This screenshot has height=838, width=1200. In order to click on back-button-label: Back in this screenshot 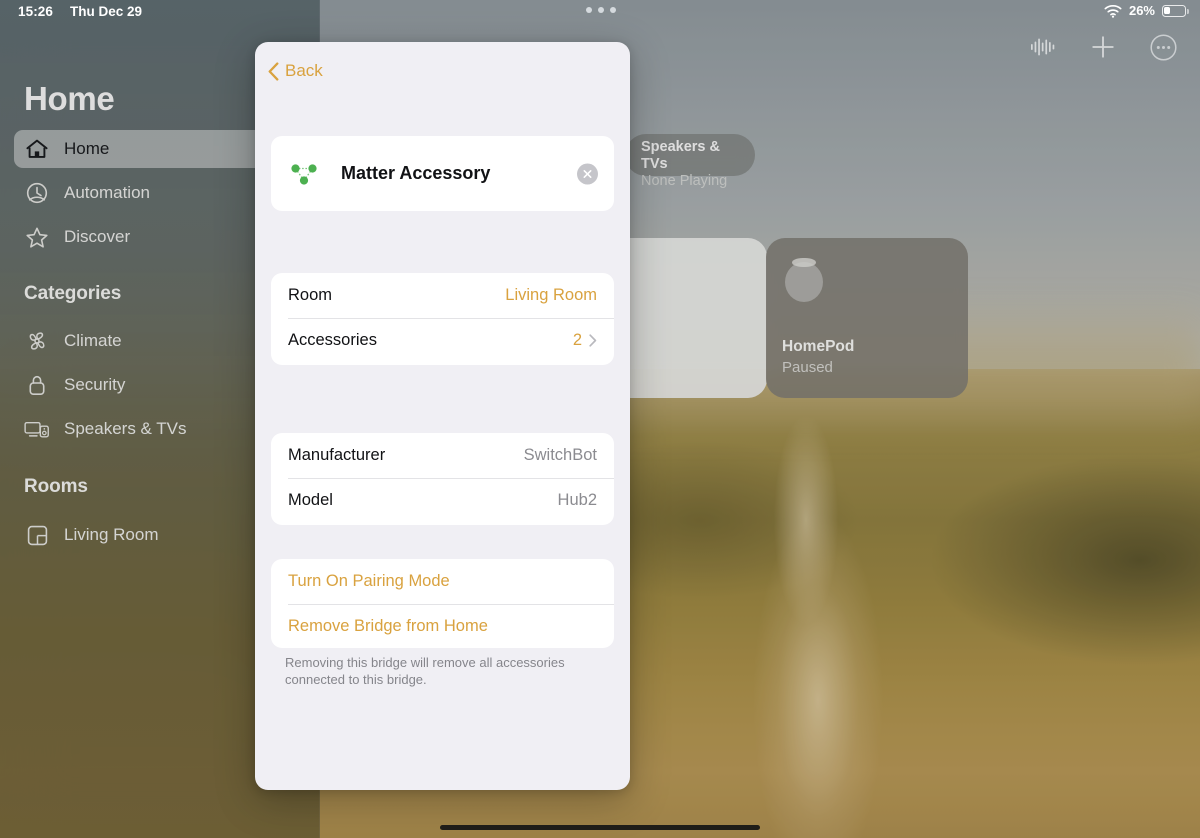, I will do `click(304, 70)`.